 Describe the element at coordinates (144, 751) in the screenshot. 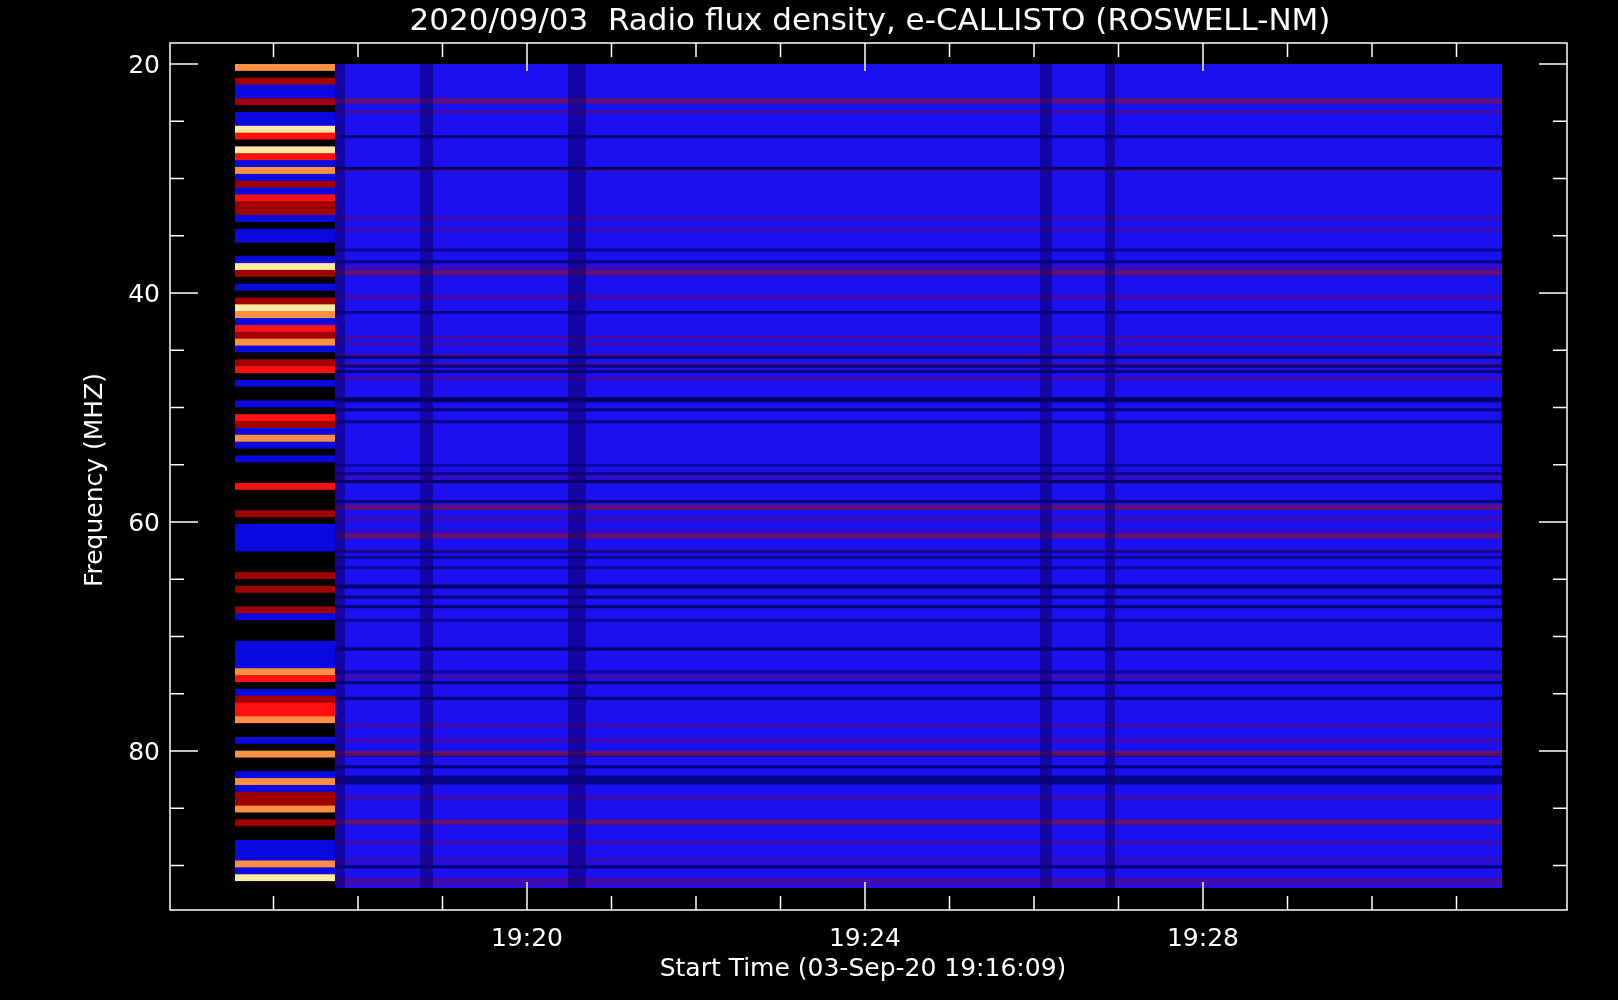

I see `tick-label: 80` at that location.